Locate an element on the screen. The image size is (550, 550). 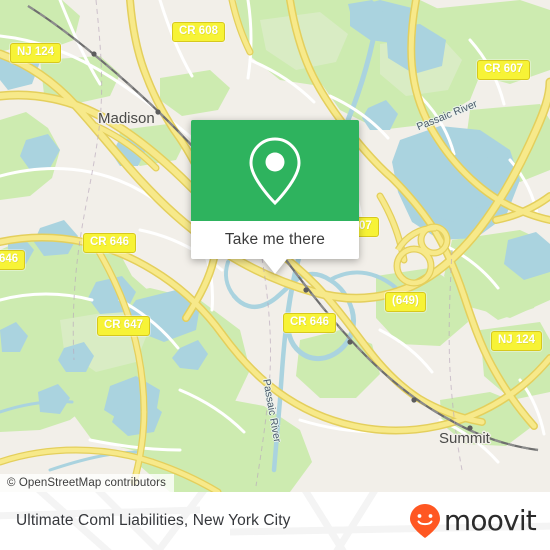
callout-action-panel: Take me there is located at coordinates (275, 240).